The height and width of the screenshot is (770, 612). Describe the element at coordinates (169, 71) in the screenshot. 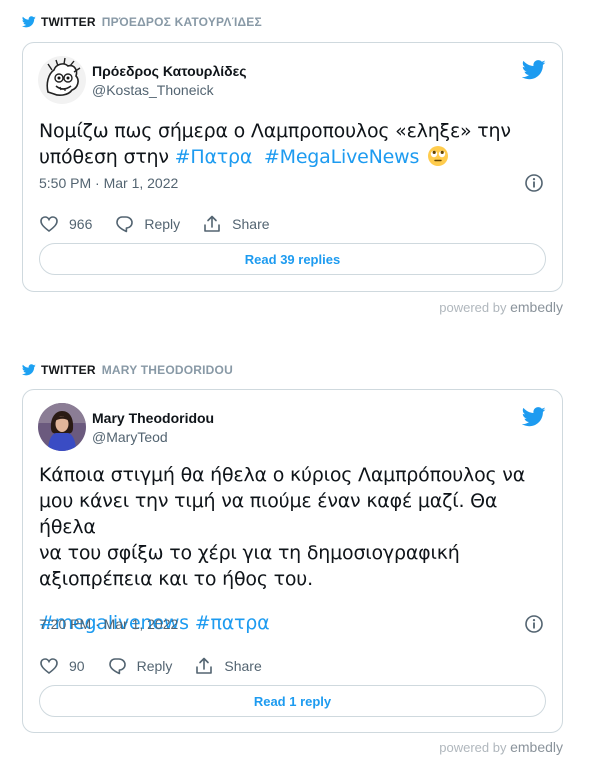

I see `display-name: Πρόεδρος Κατουρλίδες` at that location.